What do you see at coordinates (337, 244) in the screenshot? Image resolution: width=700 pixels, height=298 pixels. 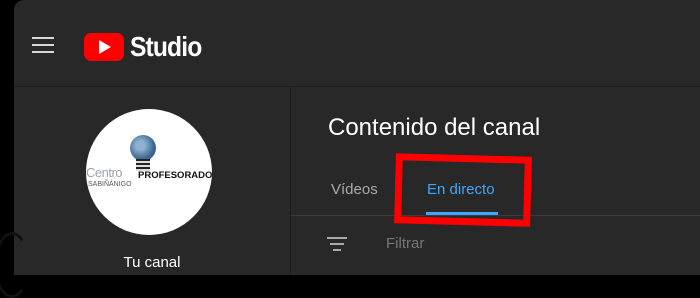 I see `filter-icon` at bounding box center [337, 244].